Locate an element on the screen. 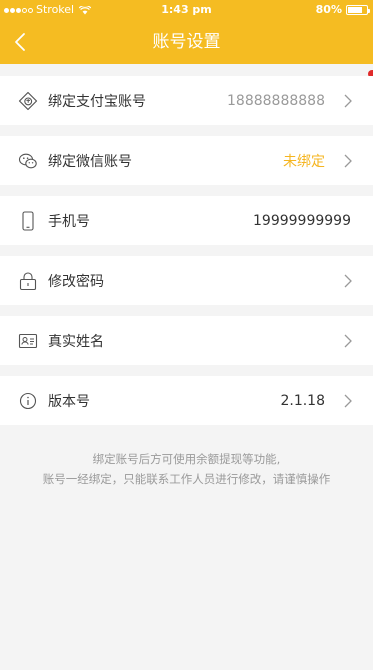 The width and height of the screenshot is (373, 670). page-title: 账号设置 is located at coordinates (186, 42).